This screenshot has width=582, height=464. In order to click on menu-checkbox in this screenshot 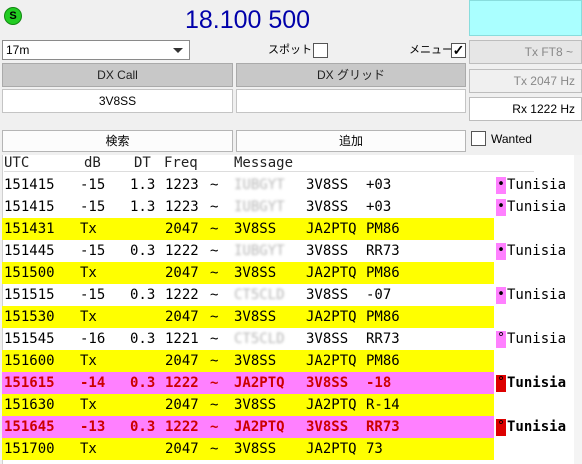, I will do `click(458, 50)`.